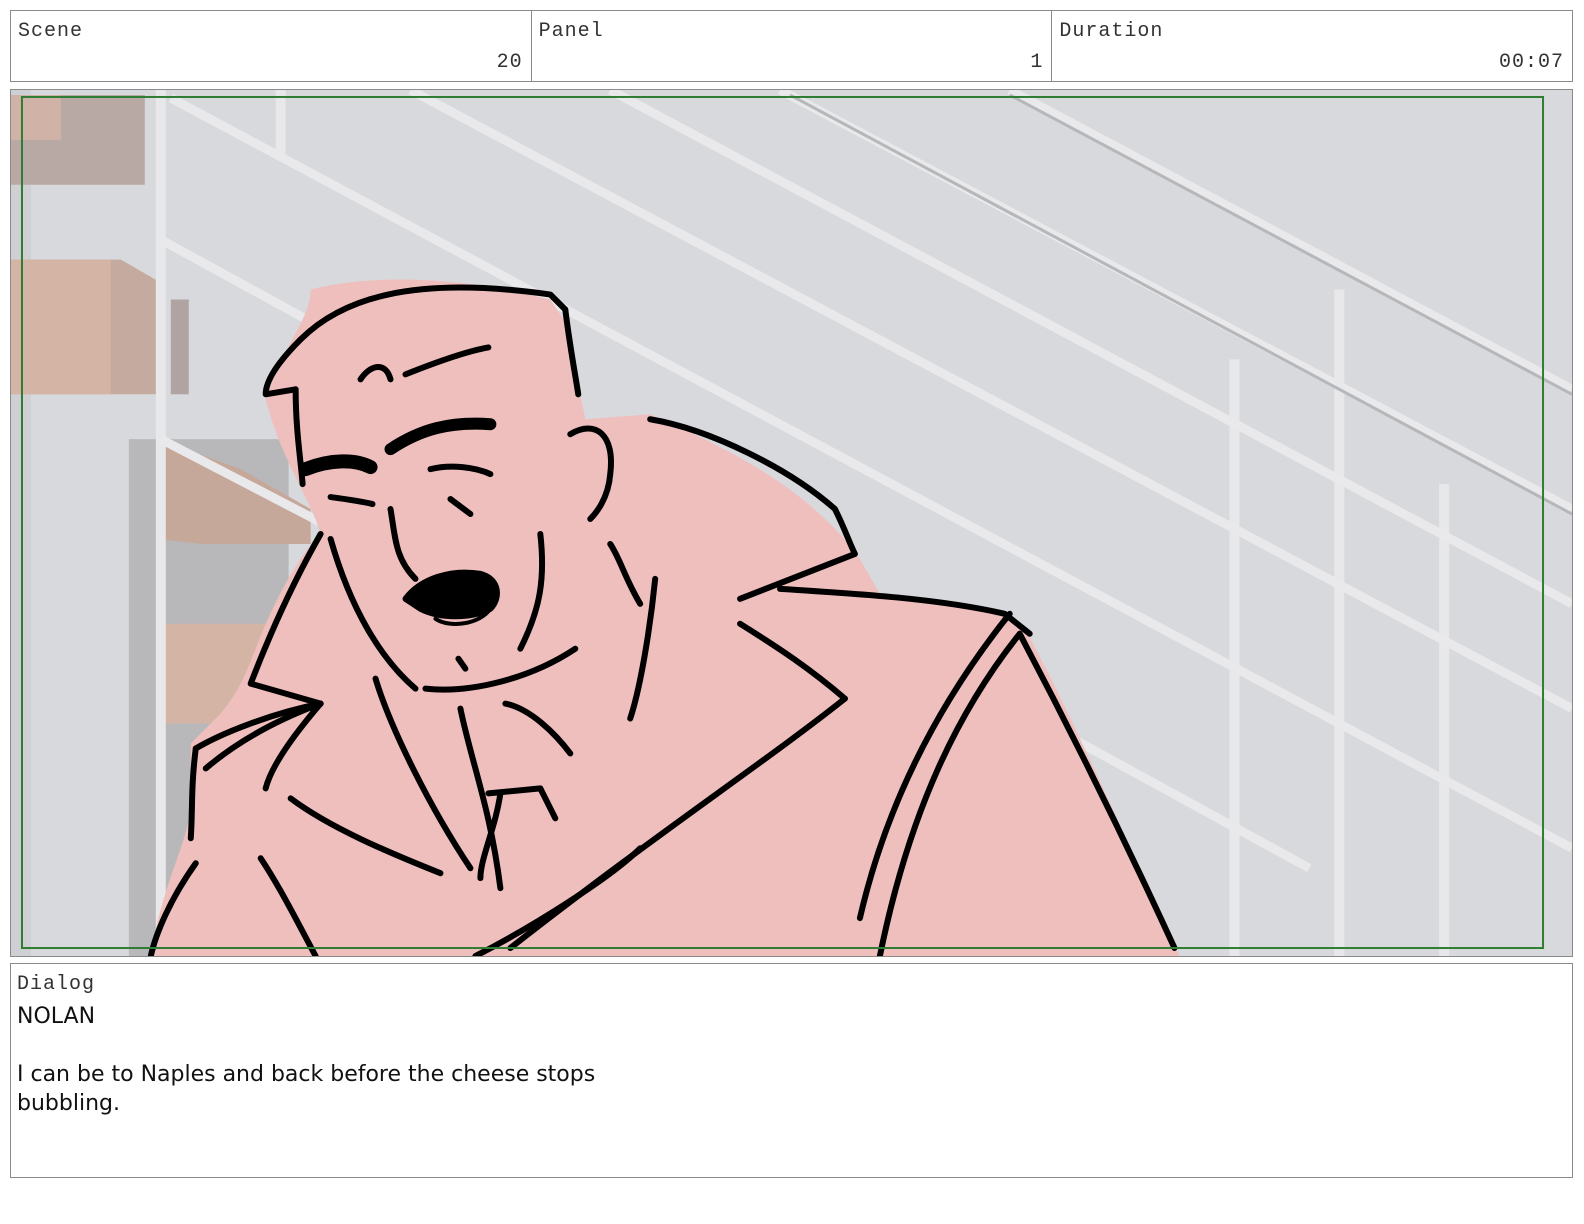 This screenshot has height=1224, width=1584. I want to click on scene-number: 20, so click(509, 62).